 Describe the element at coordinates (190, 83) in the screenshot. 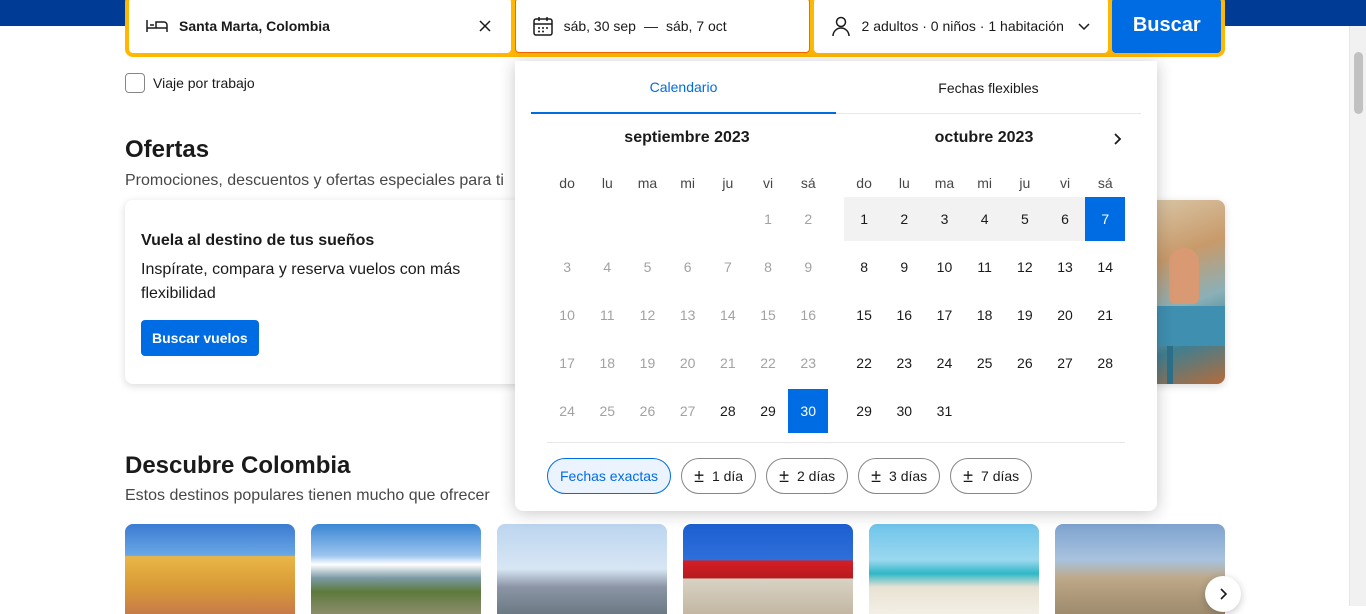

I see `work-trip-option: Viaje por trabajo` at that location.